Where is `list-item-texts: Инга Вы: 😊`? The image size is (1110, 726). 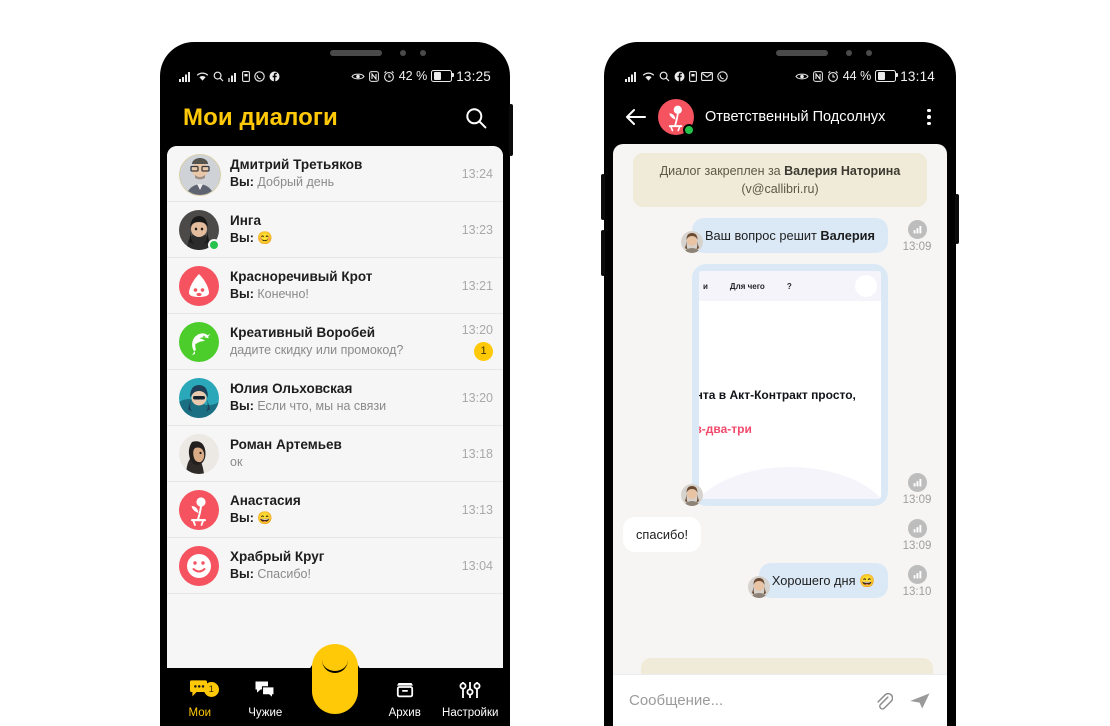 list-item-texts: Инга Вы: 😊 is located at coordinates (337, 229).